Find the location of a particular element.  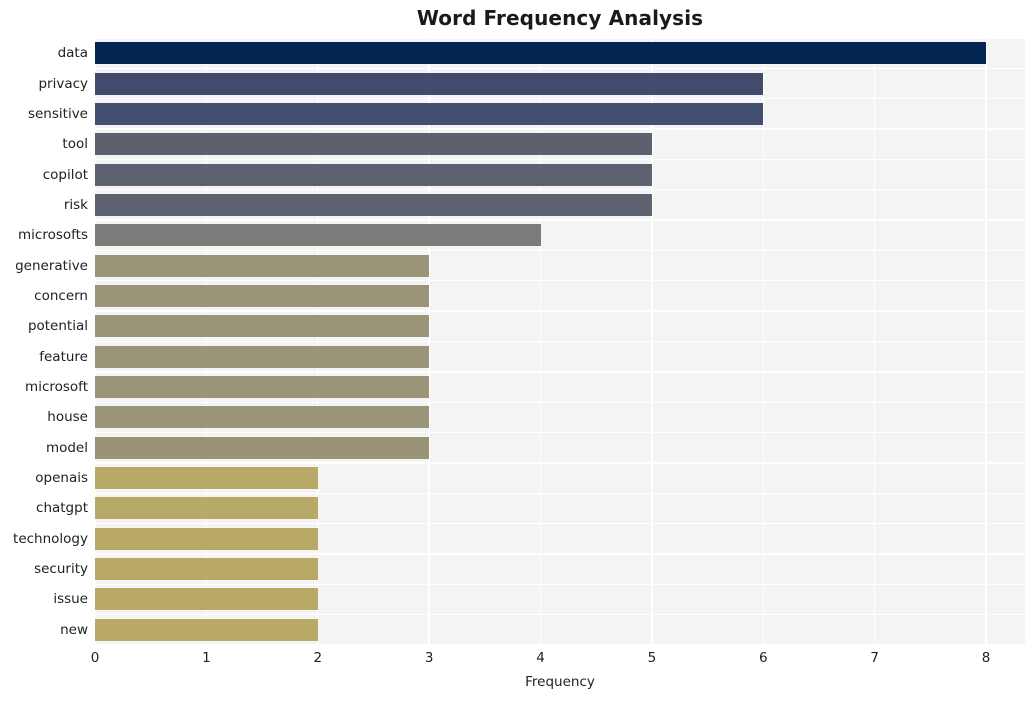

x-tick-label-0: 0 is located at coordinates (95, 658).